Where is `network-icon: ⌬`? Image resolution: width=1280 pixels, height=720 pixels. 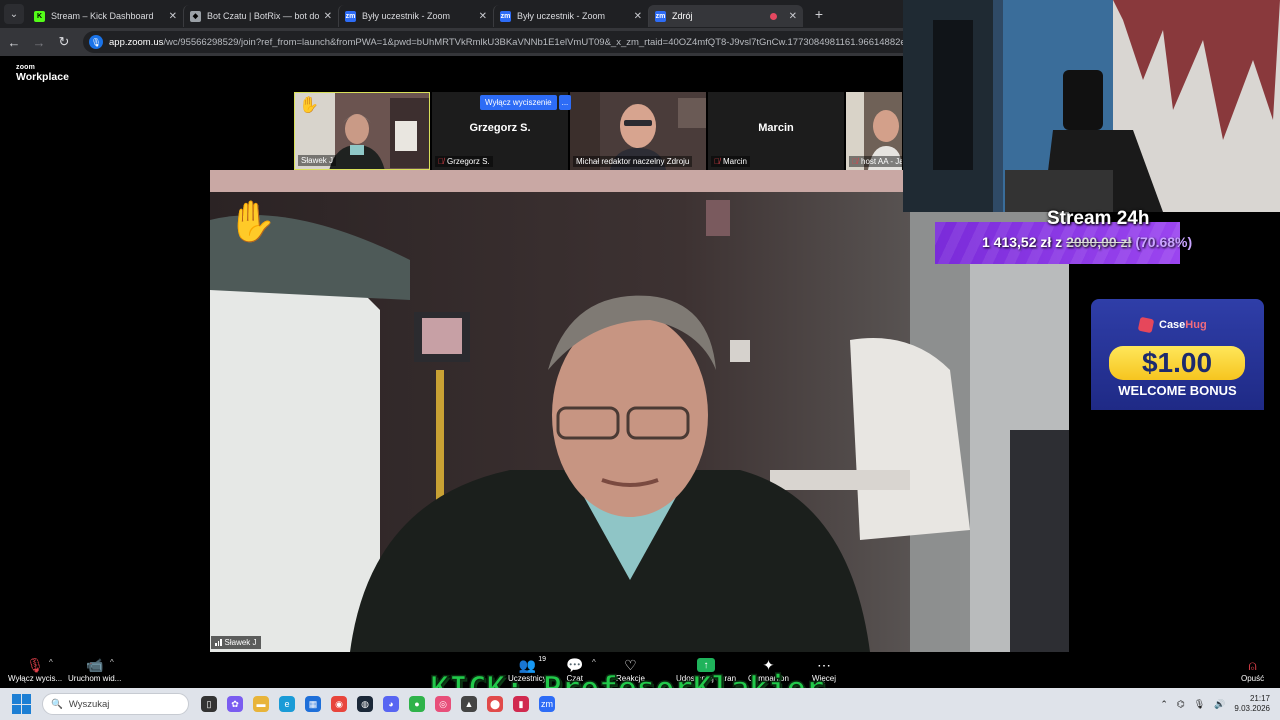
network-icon: ⌬ is located at coordinates (1181, 704).